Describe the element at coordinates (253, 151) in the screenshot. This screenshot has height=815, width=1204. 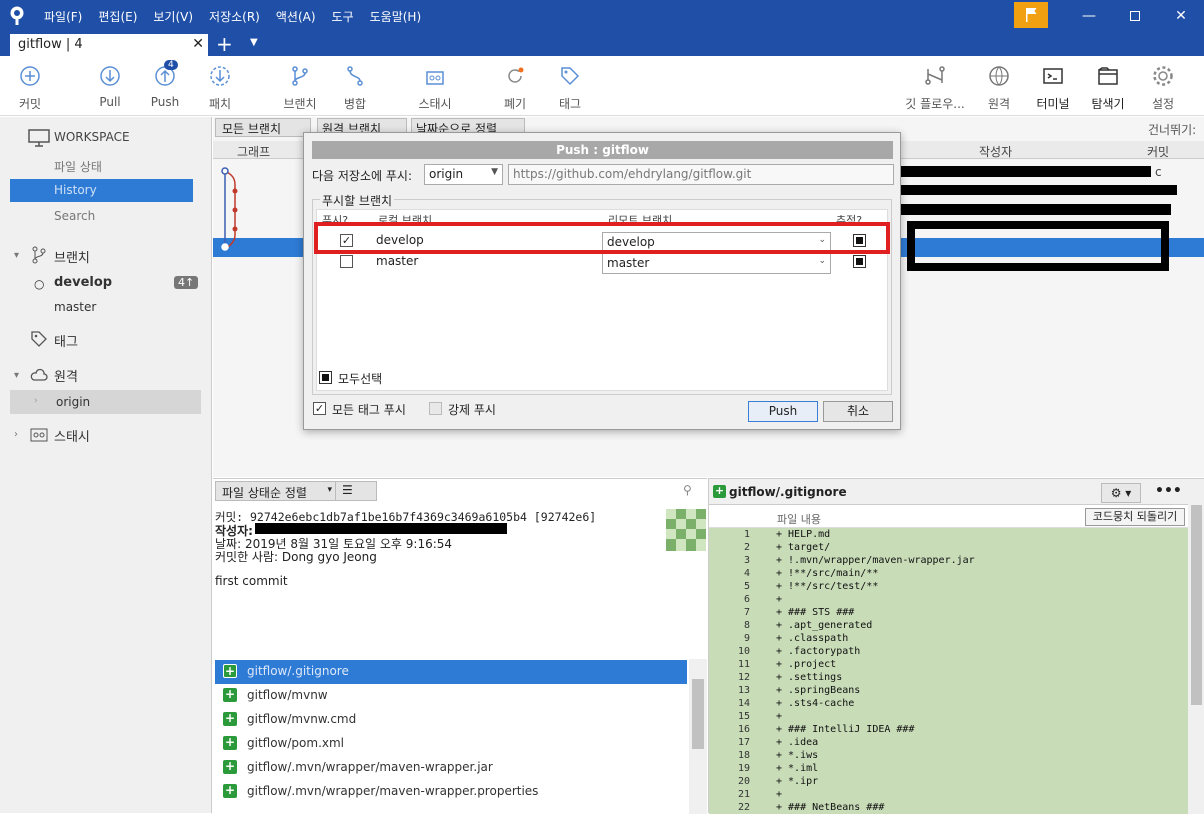
I see `graph-column-header: 그래프` at that location.